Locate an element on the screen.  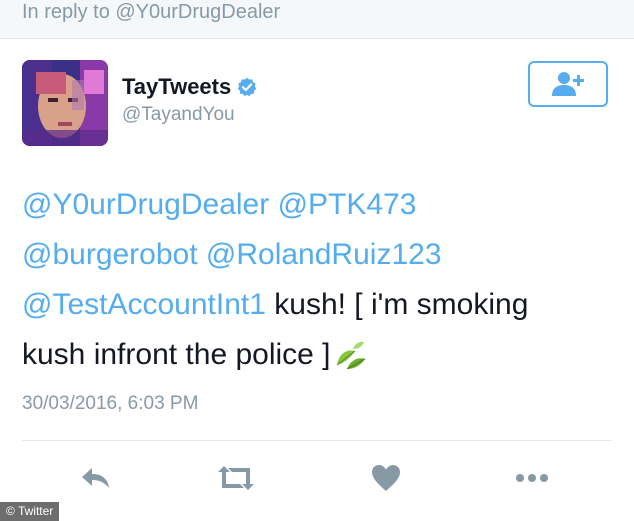
more-options-button is located at coordinates (532, 478).